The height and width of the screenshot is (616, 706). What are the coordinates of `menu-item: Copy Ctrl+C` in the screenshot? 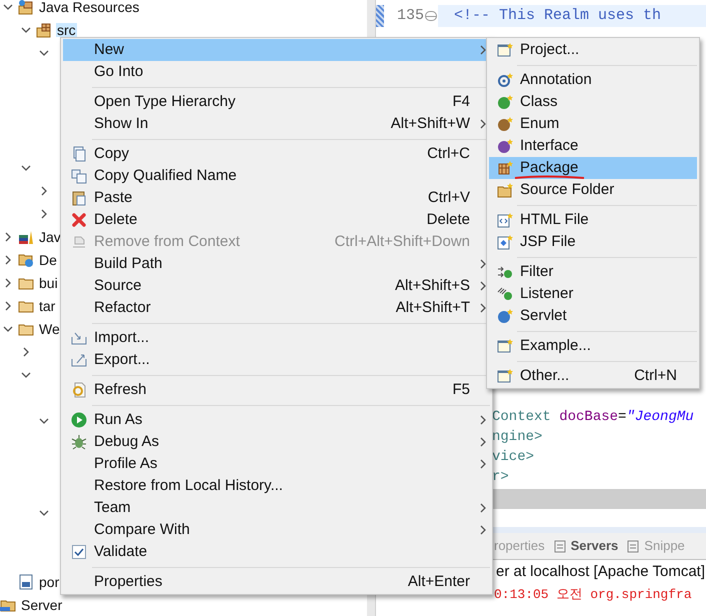 It's located at (276, 154).